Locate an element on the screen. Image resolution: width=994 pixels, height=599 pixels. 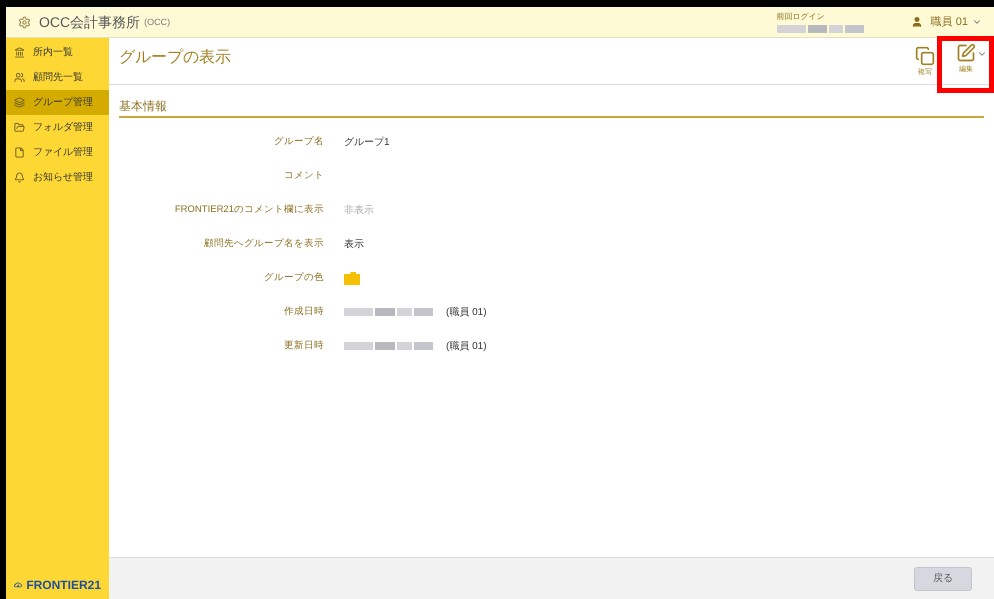
settings-icon is located at coordinates (24, 22).